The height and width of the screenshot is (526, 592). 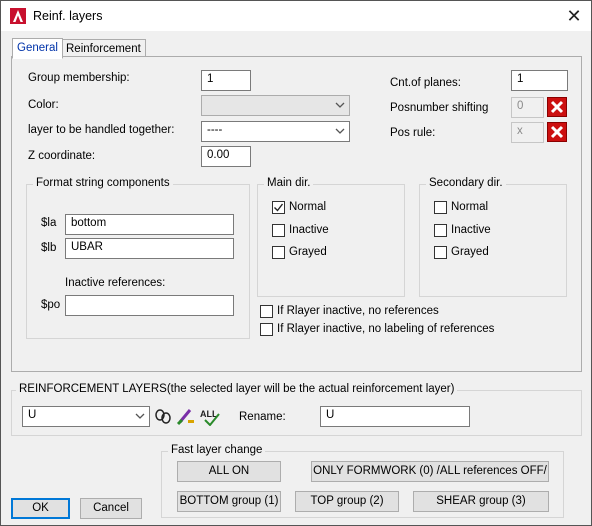 I want to click on lb-label: $lb, so click(x=49, y=248).